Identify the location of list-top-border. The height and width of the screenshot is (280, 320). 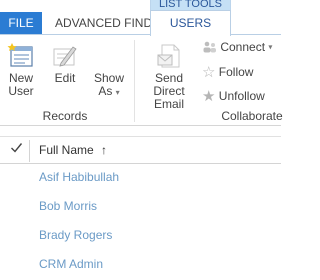
(140, 136).